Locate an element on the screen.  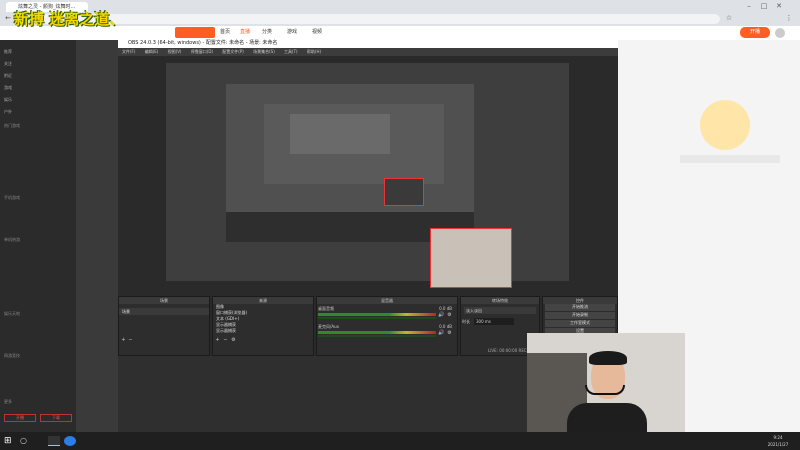
go-live-button: 开播 is located at coordinates (755, 32).